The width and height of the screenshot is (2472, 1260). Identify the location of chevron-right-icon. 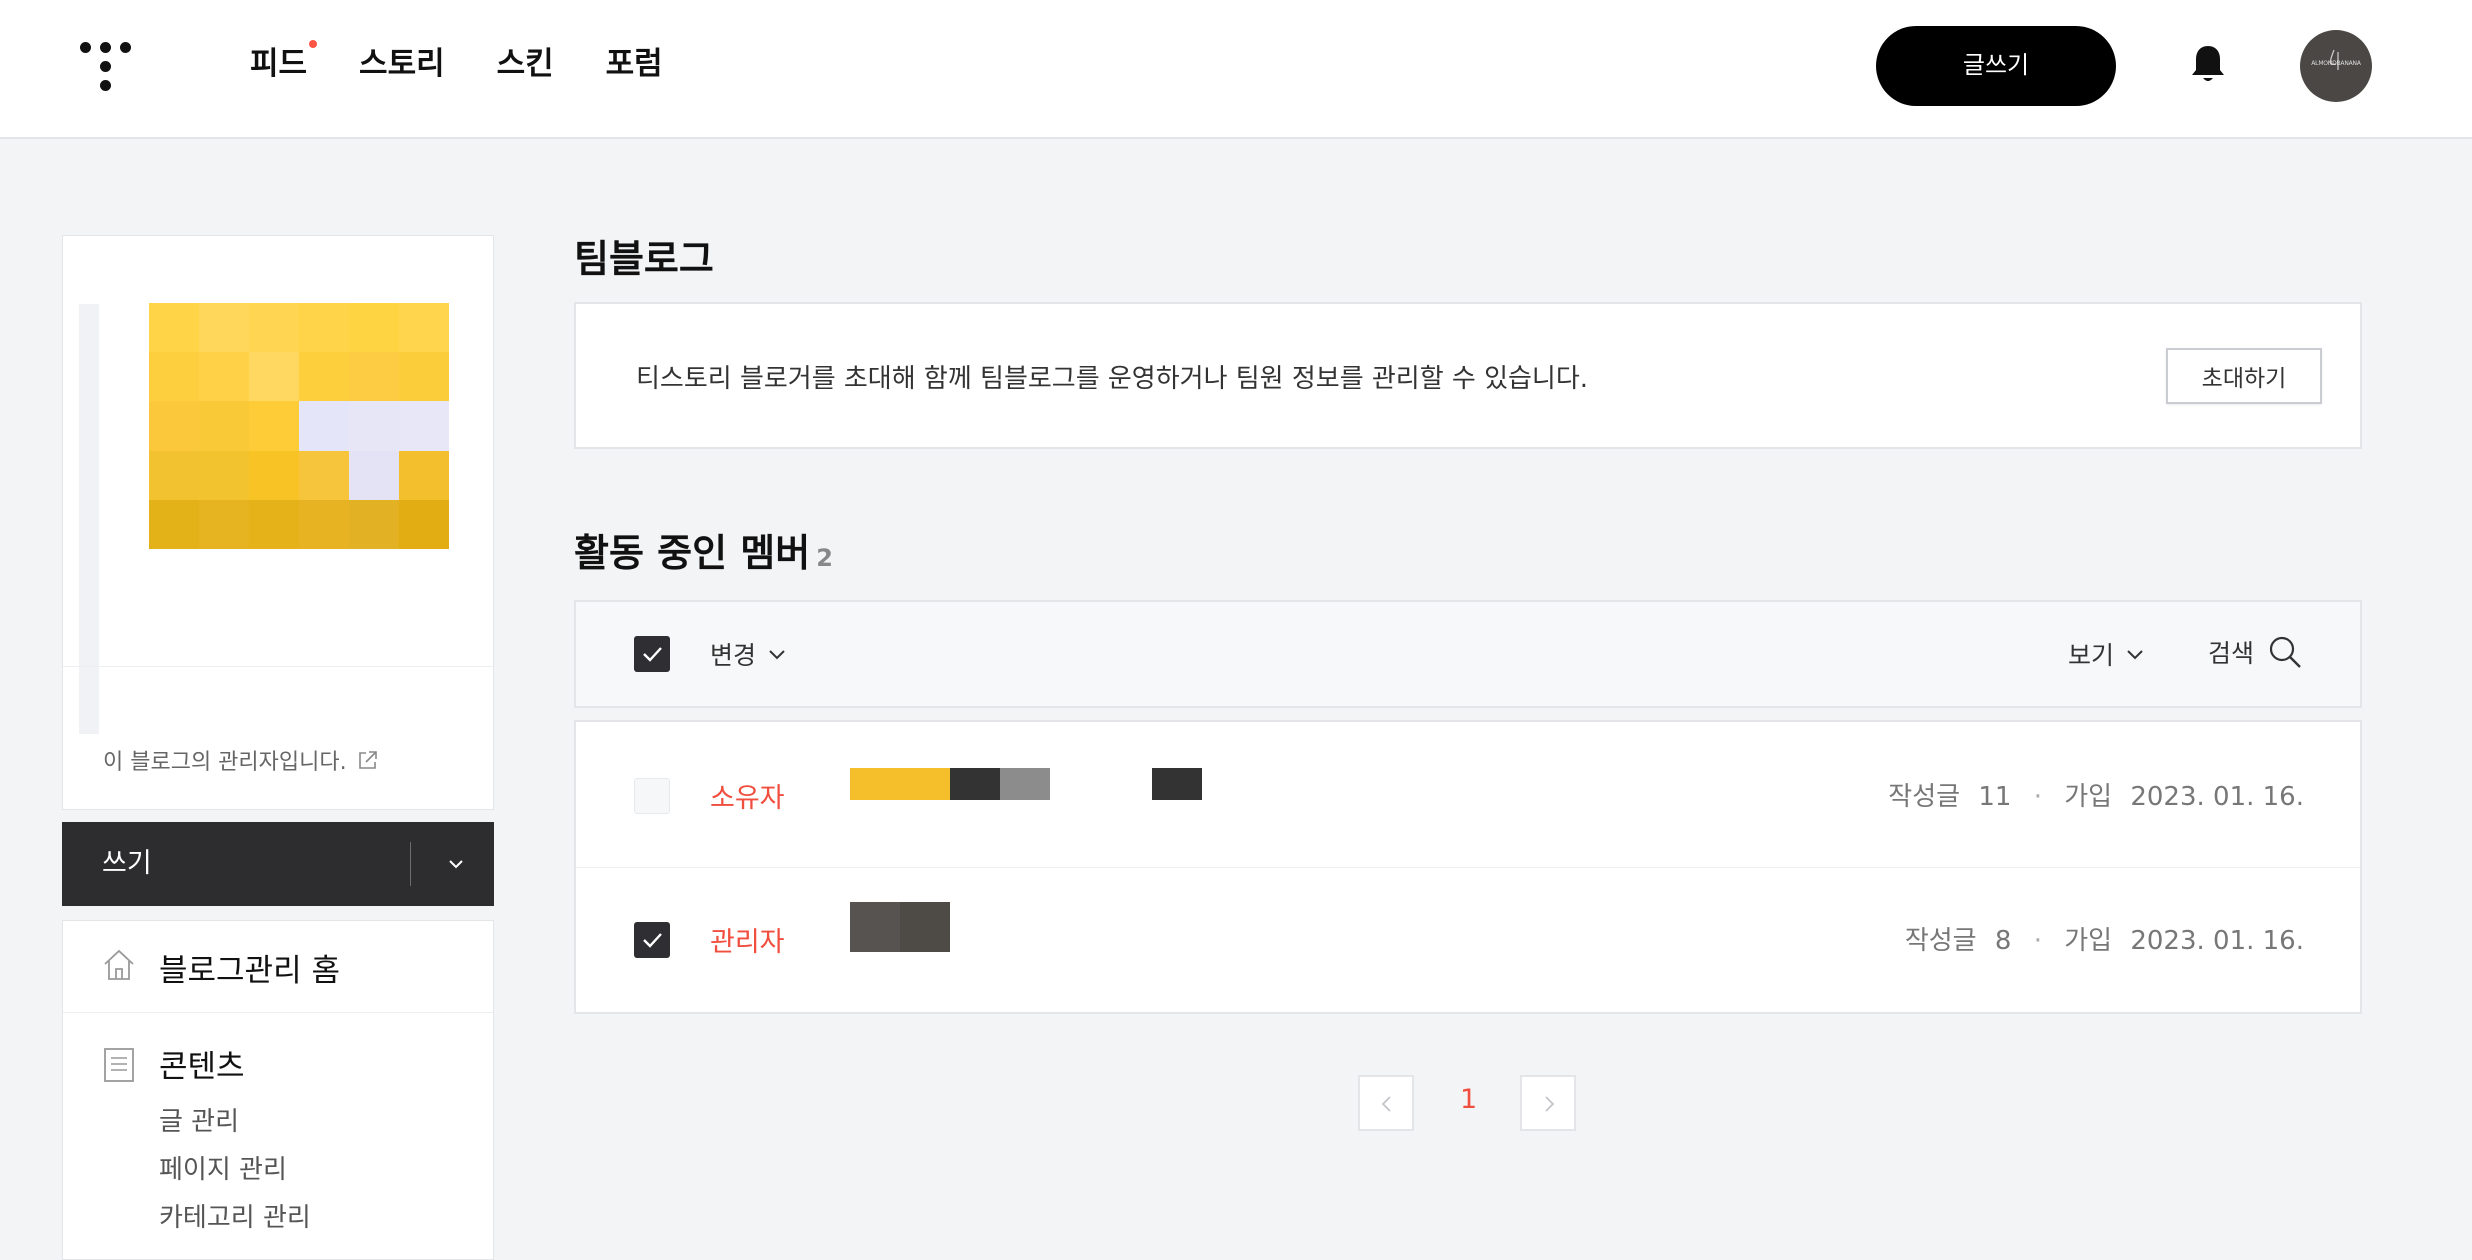
(1550, 1104).